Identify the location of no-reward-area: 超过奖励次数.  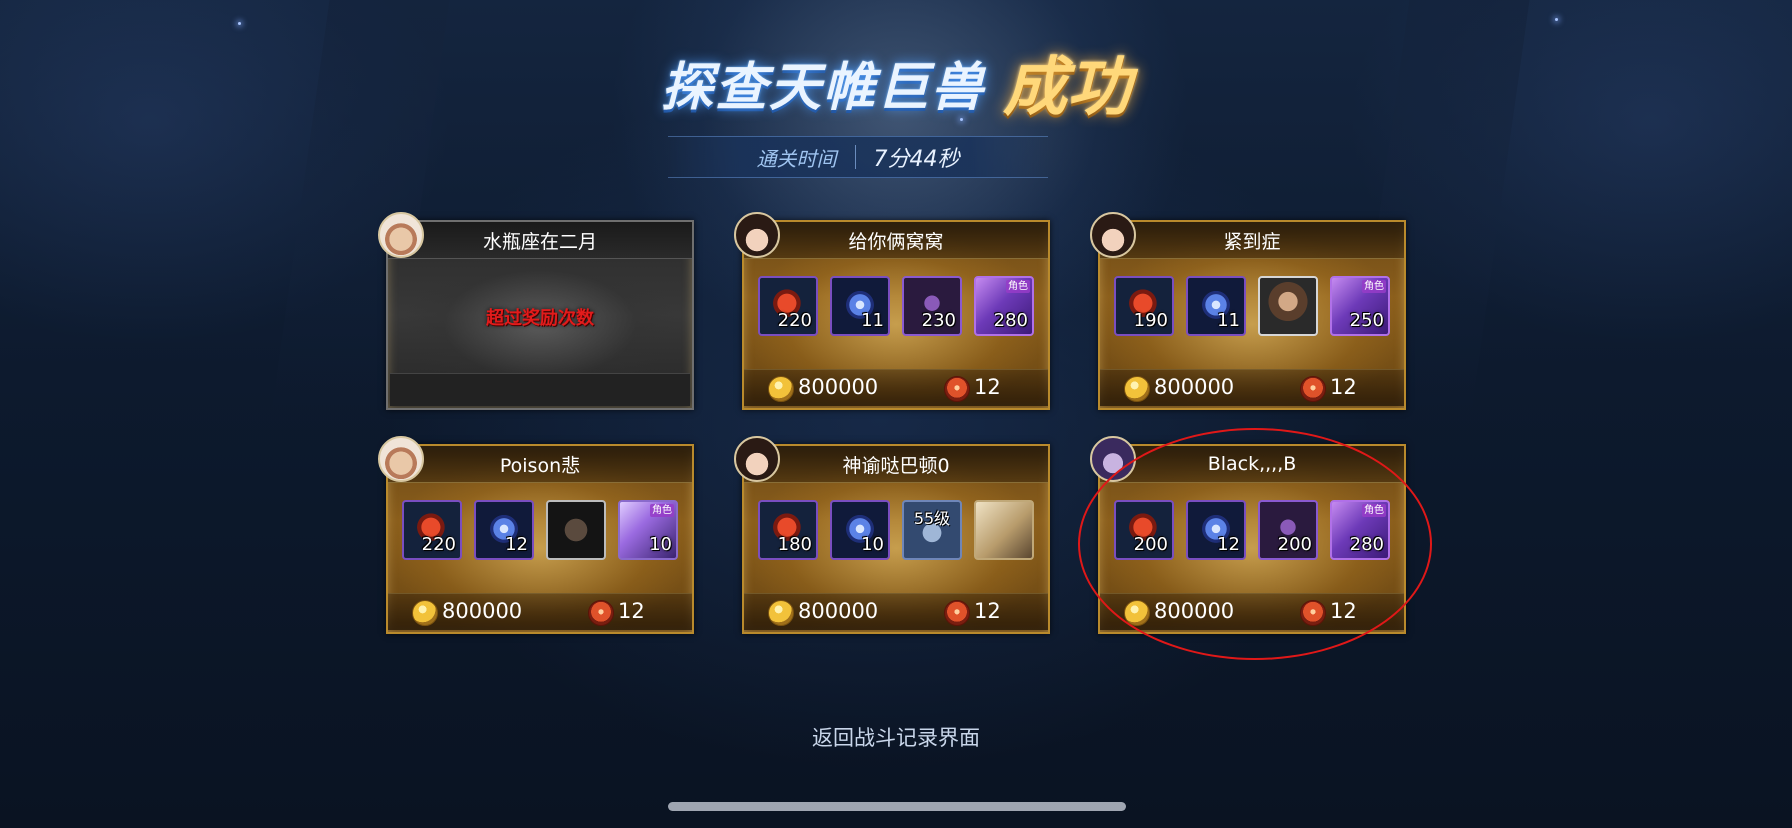
(540, 317).